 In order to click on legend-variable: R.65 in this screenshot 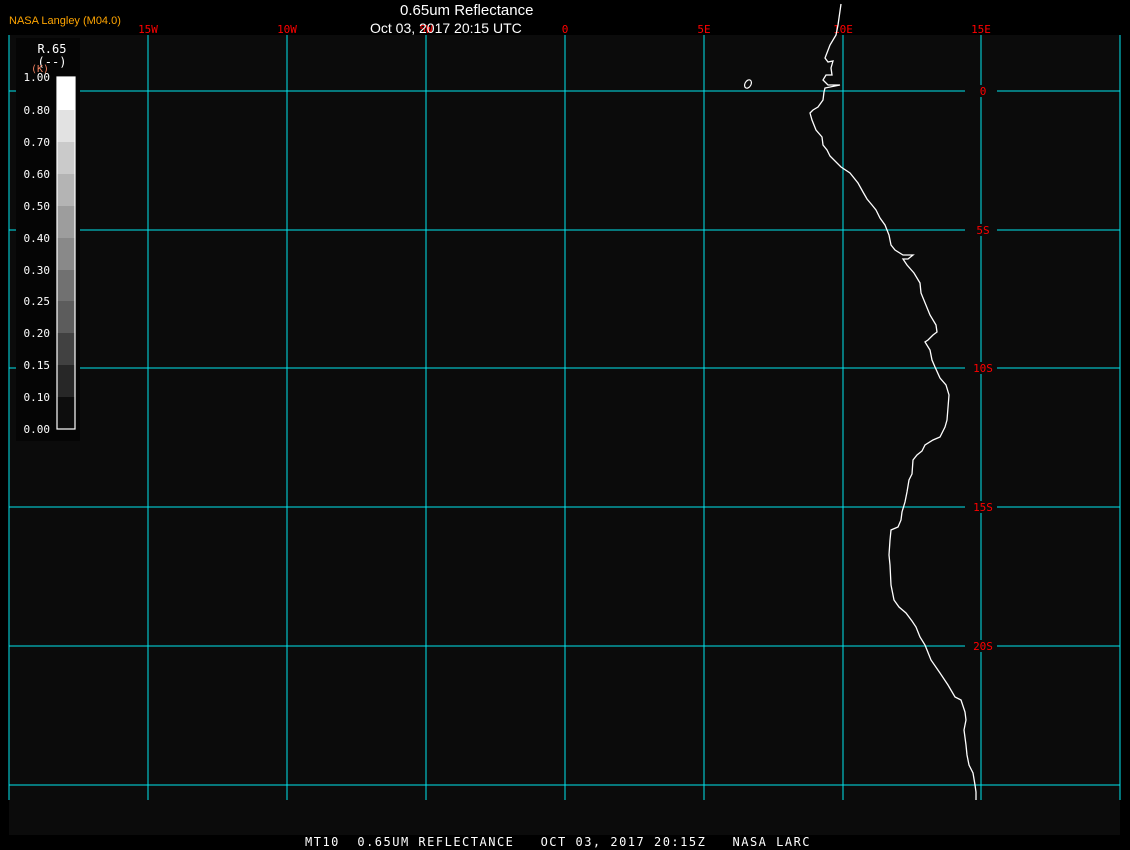, I will do `click(52, 49)`.